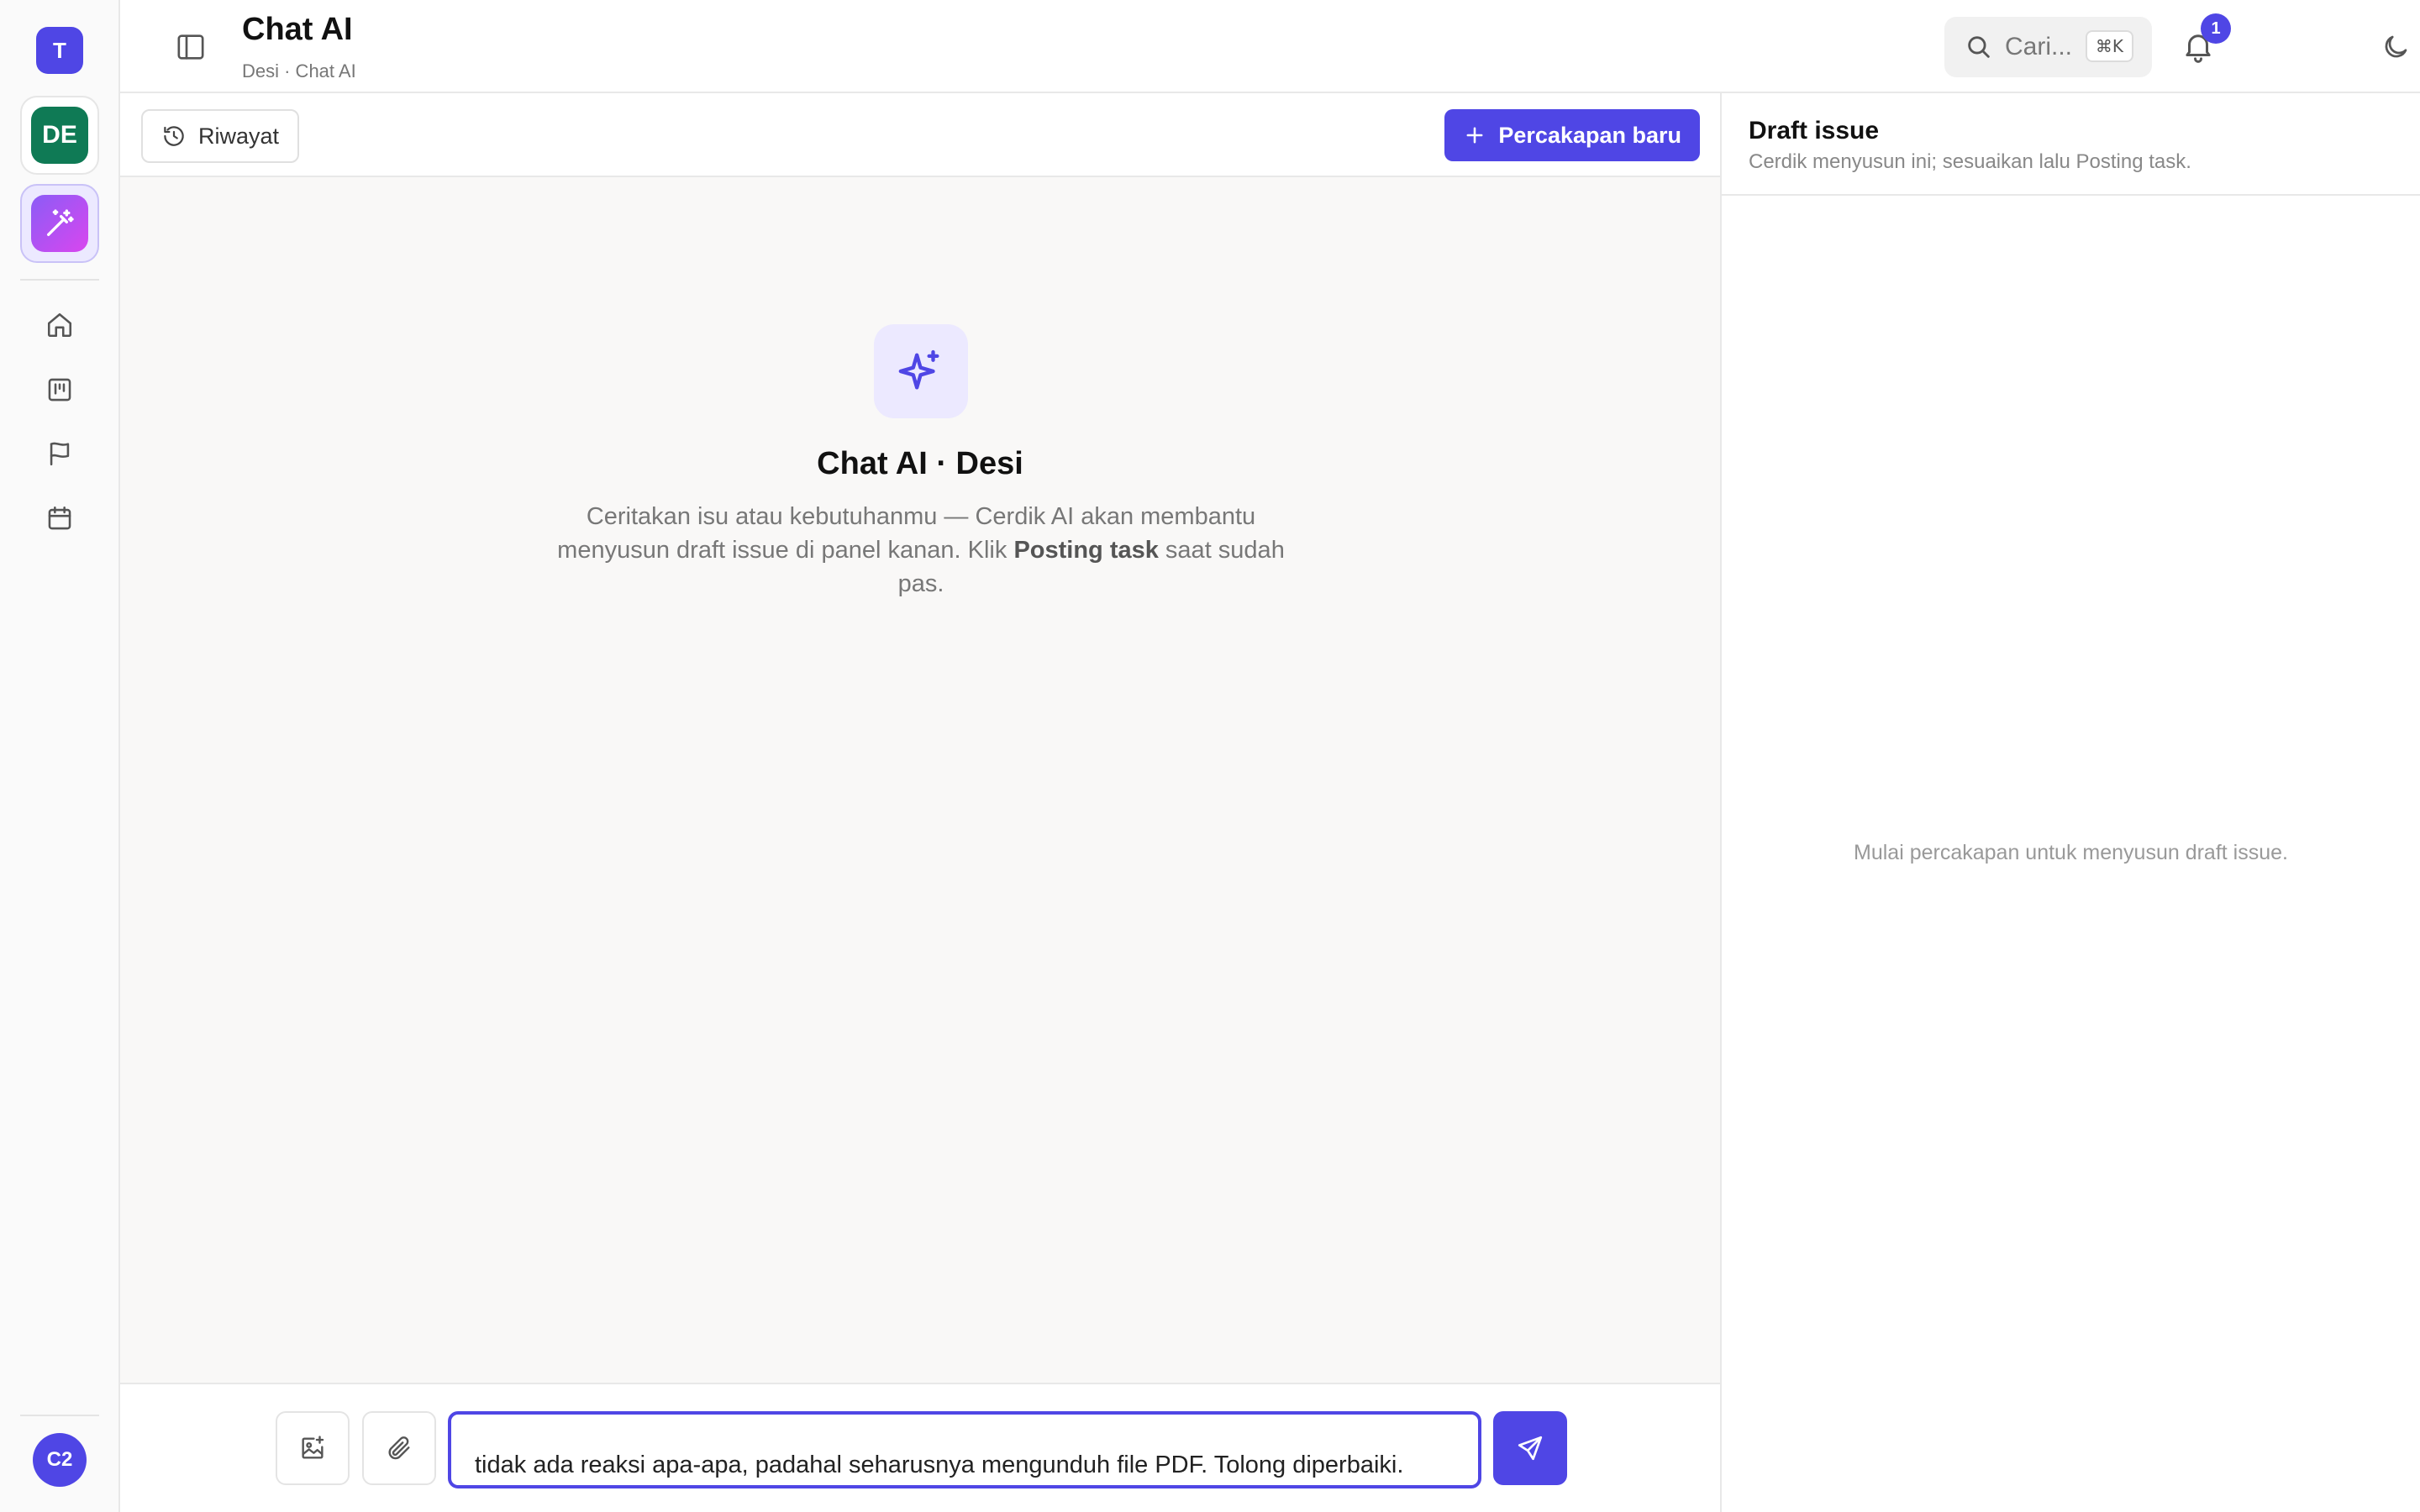 The width and height of the screenshot is (2420, 1512). What do you see at coordinates (920, 463) in the screenshot?
I see `empty-state-title: Chat AI · Desi` at bounding box center [920, 463].